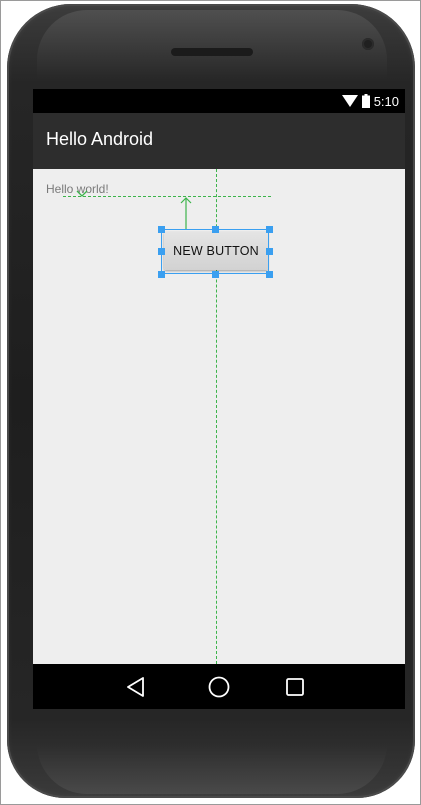  I want to click on battery-icon, so click(365, 101).